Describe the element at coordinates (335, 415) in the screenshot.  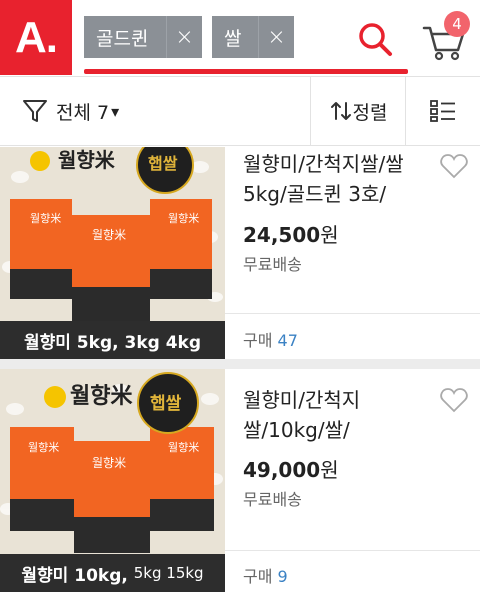
I see `product-title: 월향미/간척지쌀/10kg/쌀/` at that location.